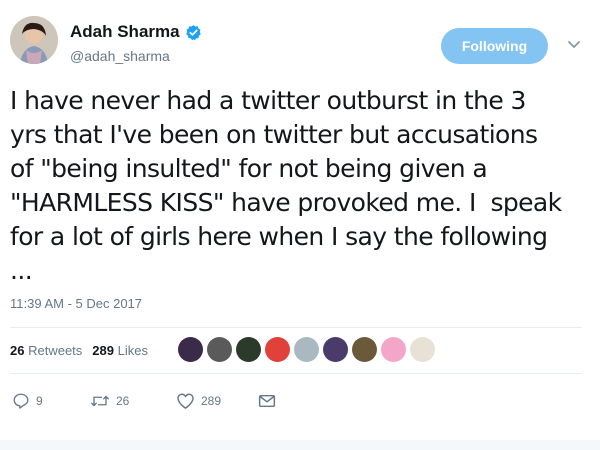 This screenshot has height=450, width=600. I want to click on author-handle: @adah_sharma, so click(120, 56).